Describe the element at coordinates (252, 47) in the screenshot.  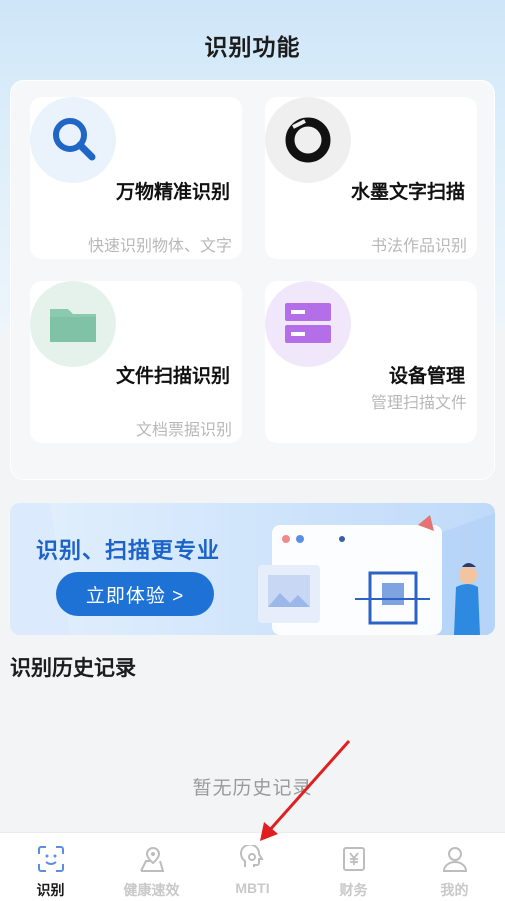
I see `page-title: 识别功能` at that location.